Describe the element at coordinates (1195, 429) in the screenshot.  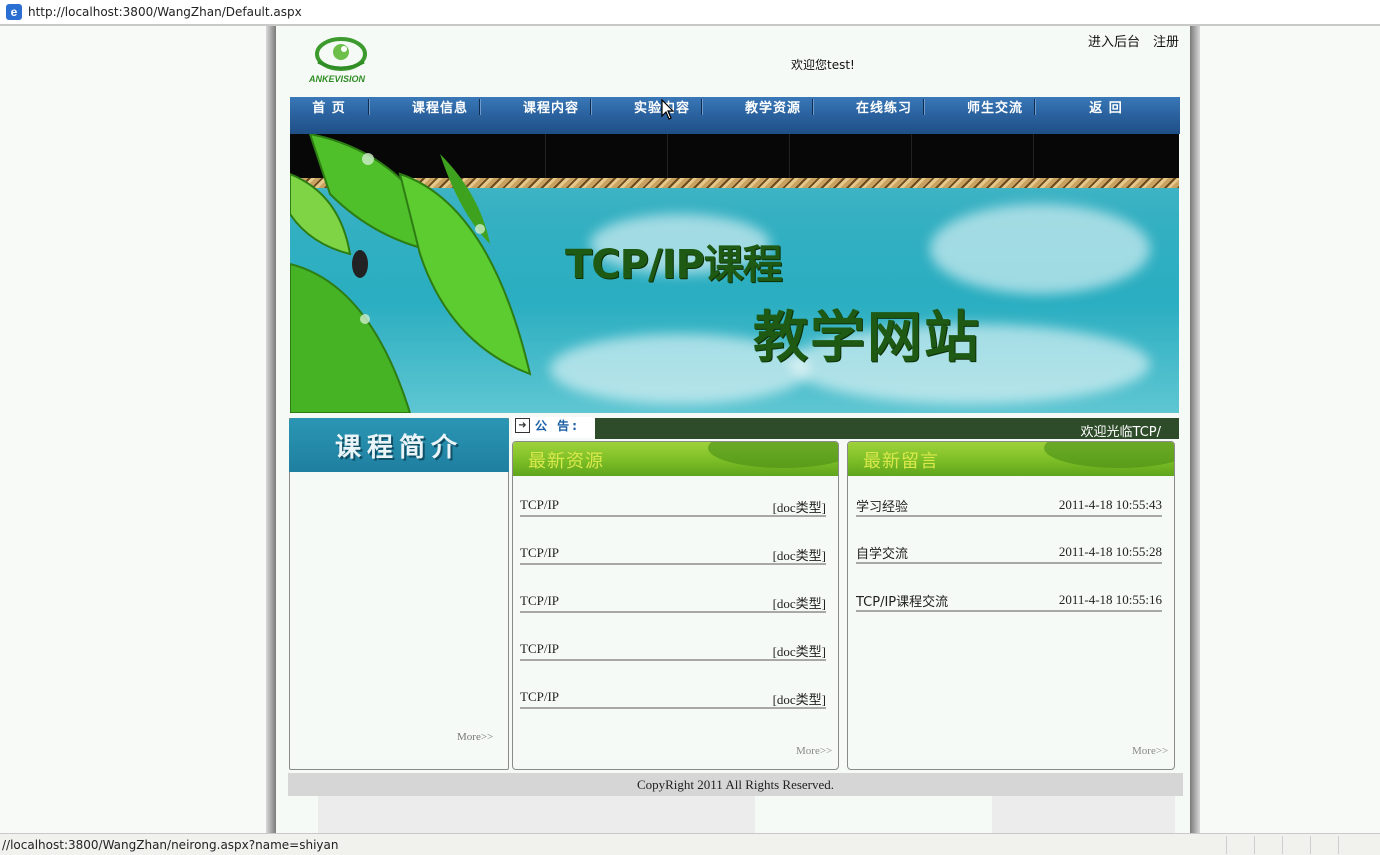
I see `frame-shadow-right` at that location.